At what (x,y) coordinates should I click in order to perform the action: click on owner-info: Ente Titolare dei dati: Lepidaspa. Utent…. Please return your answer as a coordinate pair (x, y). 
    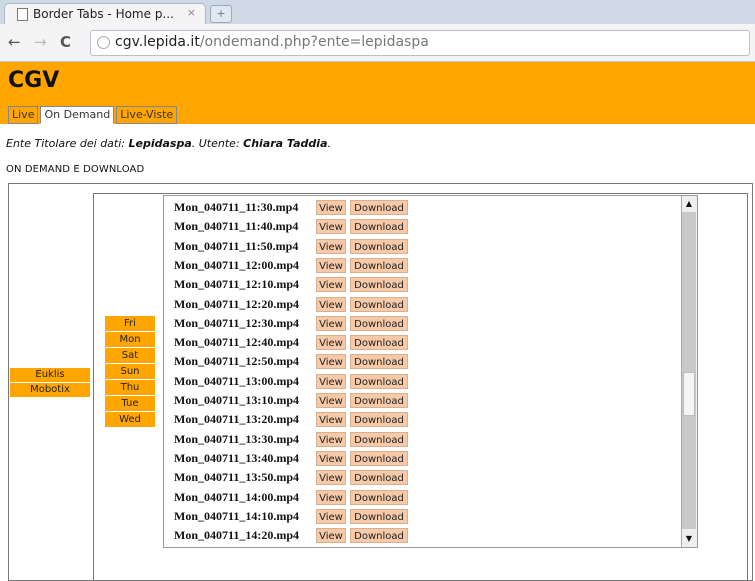
    Looking at the image, I should click on (168, 143).